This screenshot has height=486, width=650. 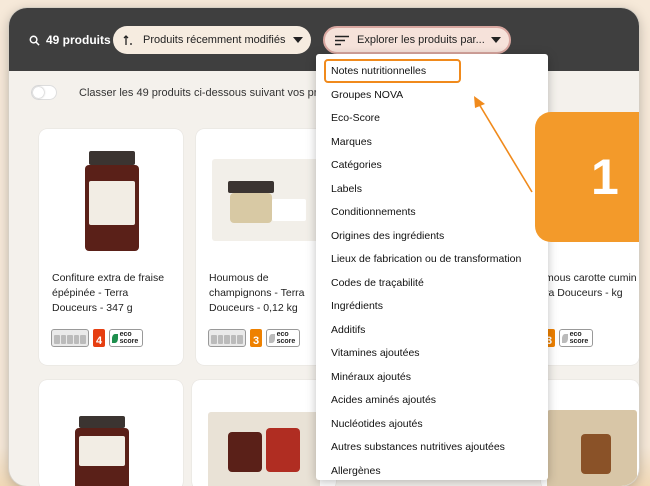 I want to click on menu-item-ingredients: Ingrédients, so click(x=432, y=305).